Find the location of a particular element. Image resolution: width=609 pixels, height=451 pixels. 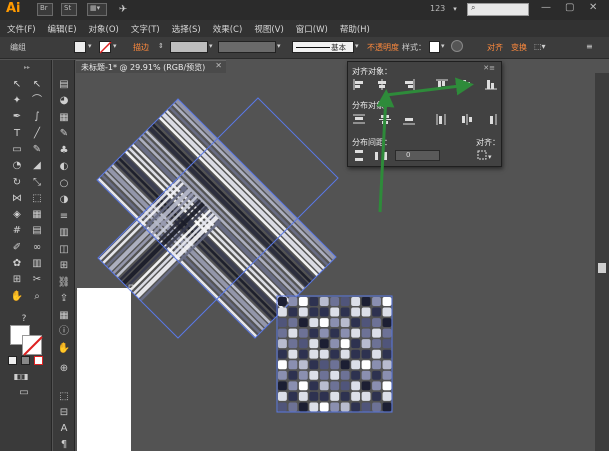

annotation-arrow-up is located at coordinates (385, 151).